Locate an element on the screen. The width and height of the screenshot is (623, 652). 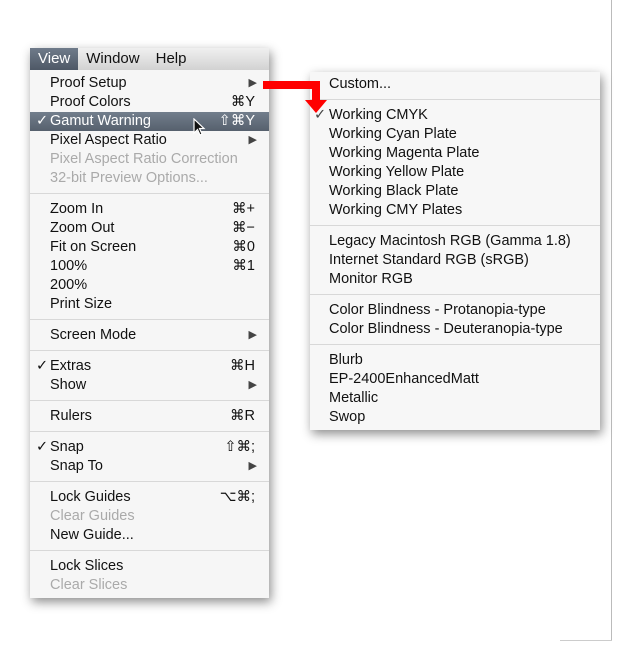
menu-item-screen-mode: Screen Mode ▶ is located at coordinates (149, 335).